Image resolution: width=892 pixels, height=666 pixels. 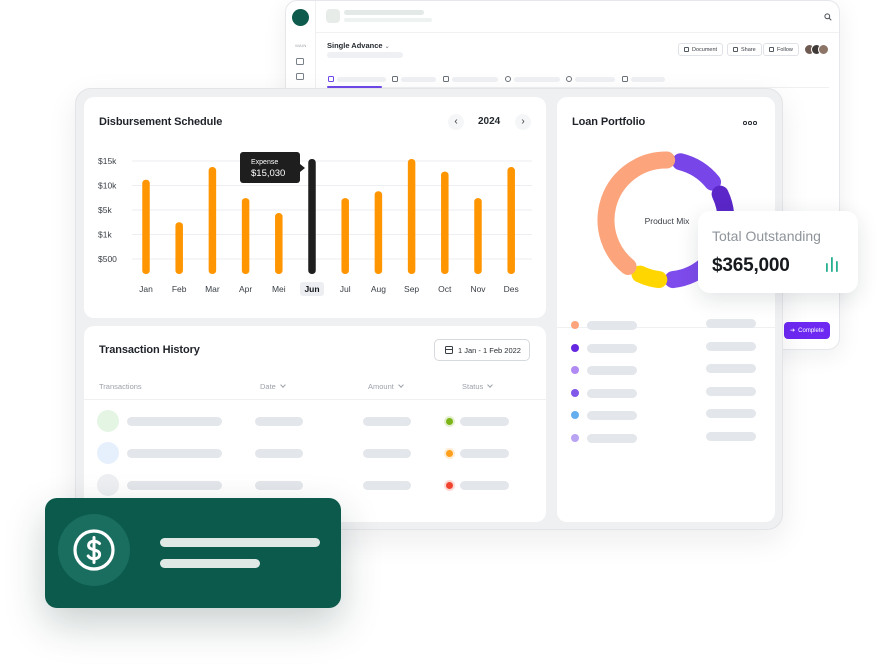 What do you see at coordinates (311, 289) in the screenshot?
I see `x-tick-label: Jun` at bounding box center [311, 289].